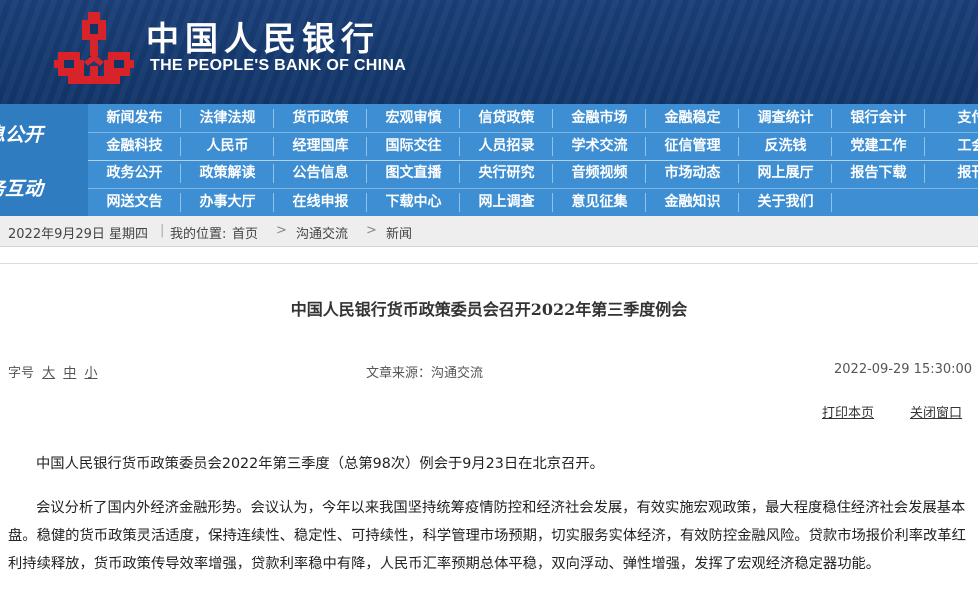  What do you see at coordinates (413, 202) in the screenshot?
I see `nav-item-download-center: 下载中心` at bounding box center [413, 202].